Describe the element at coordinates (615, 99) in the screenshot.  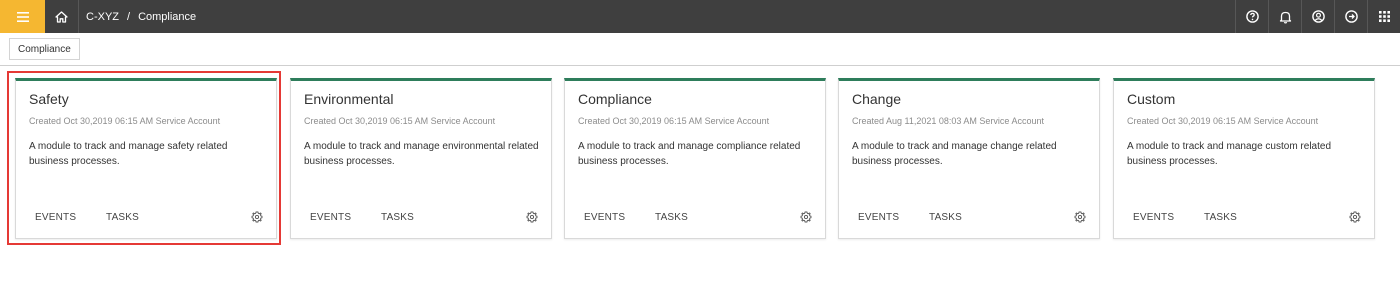
I see `card-title: Compliance` at that location.